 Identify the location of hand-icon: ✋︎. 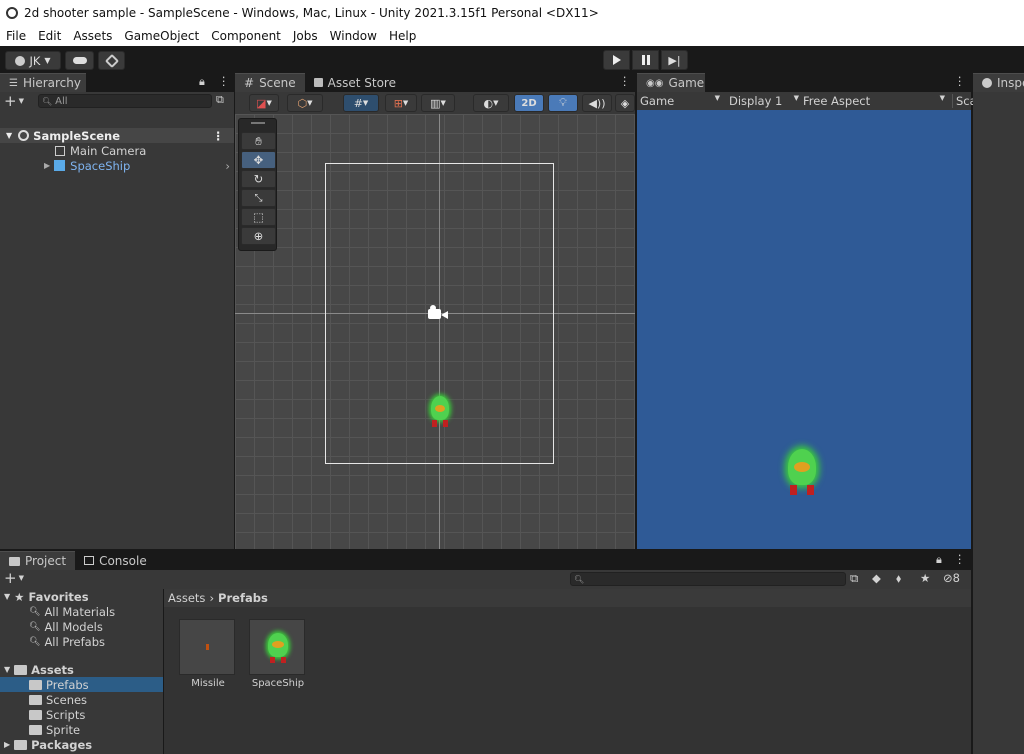
(258, 140).